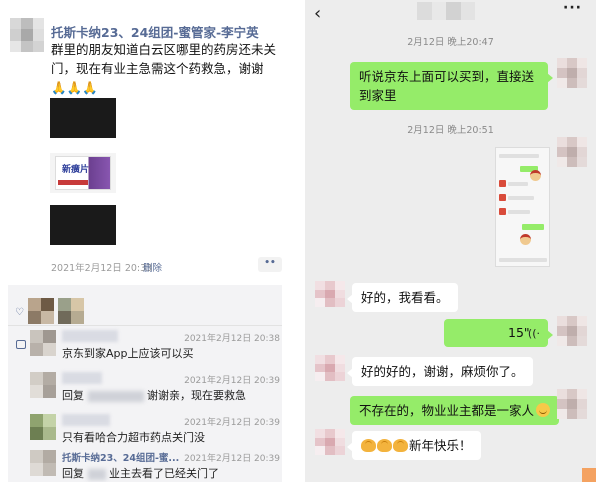  I want to click on comment-item: 2021年2月12日 20:39 回复 谢谢亲，现在要救急, so click(155, 389).